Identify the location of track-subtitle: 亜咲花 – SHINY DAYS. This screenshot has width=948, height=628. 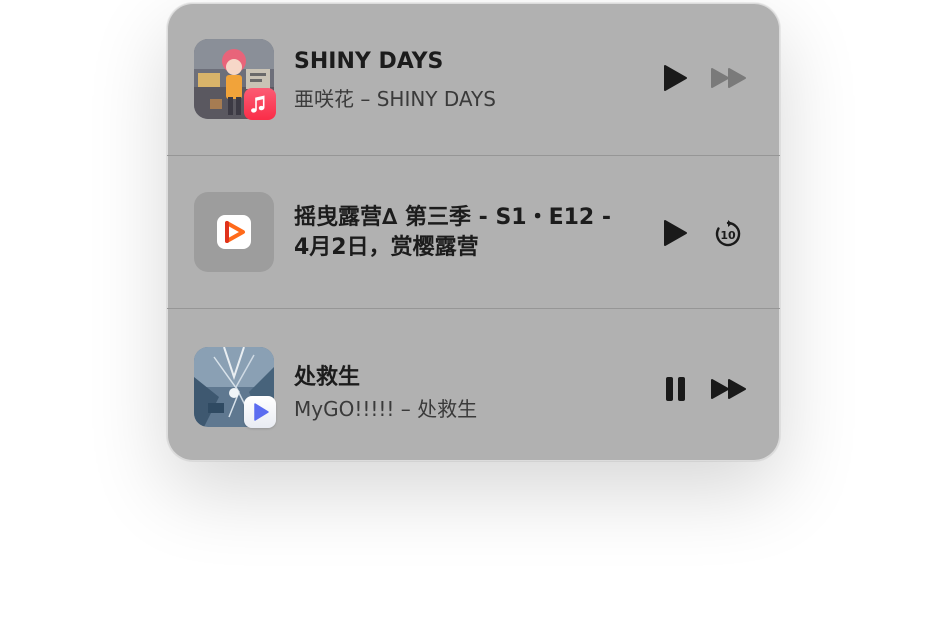
(395, 99).